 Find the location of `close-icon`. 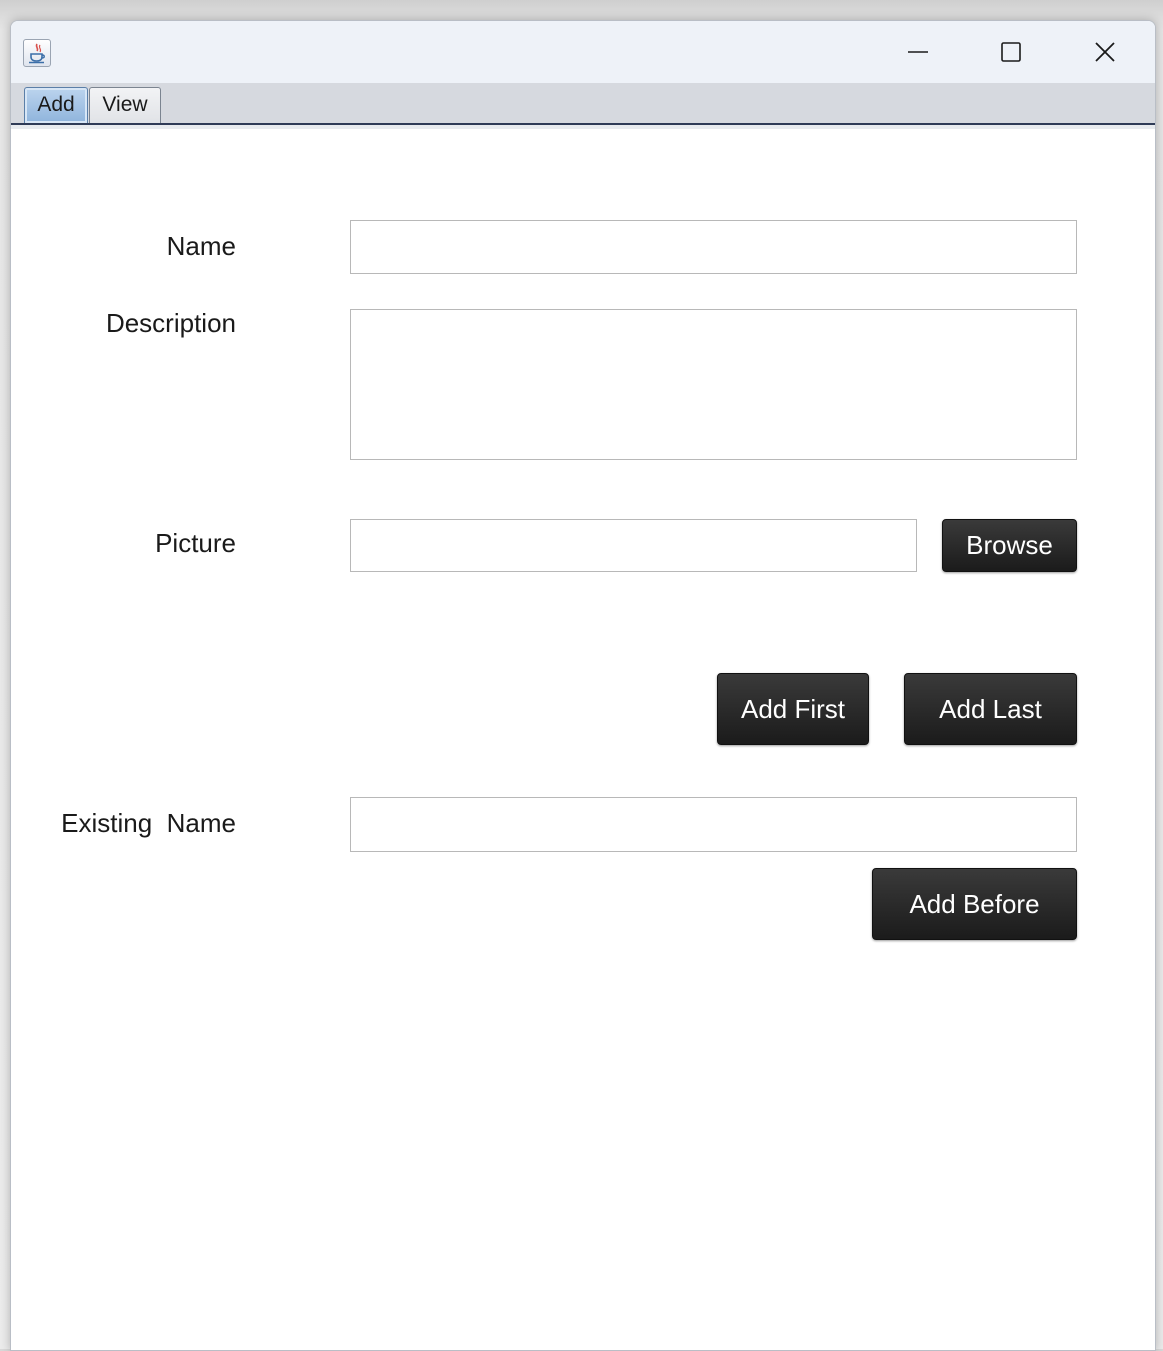

close-icon is located at coordinates (1105, 52).